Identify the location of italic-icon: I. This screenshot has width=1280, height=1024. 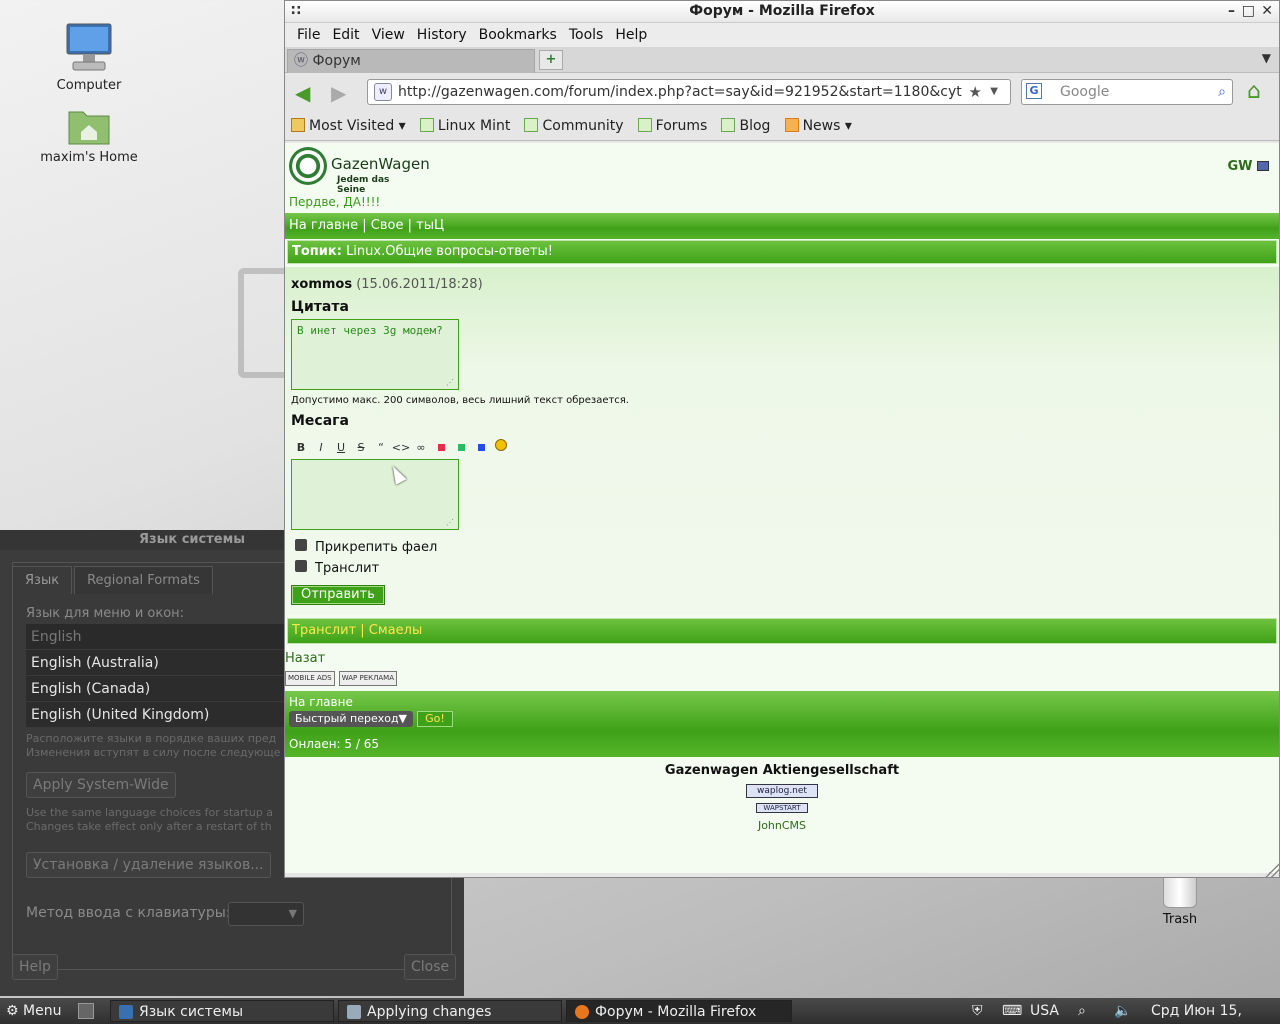
(321, 447).